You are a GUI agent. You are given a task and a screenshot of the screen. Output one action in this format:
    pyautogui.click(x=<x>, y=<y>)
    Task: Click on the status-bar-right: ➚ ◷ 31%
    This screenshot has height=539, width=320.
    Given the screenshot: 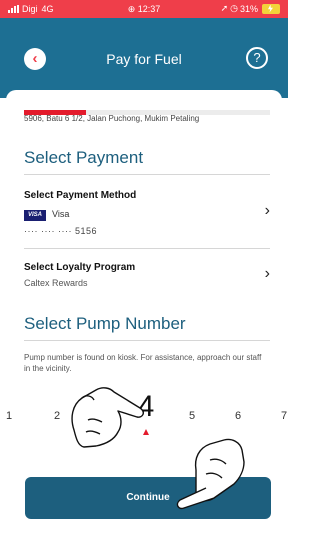 What is the action you would take?
    pyautogui.click(x=250, y=8)
    